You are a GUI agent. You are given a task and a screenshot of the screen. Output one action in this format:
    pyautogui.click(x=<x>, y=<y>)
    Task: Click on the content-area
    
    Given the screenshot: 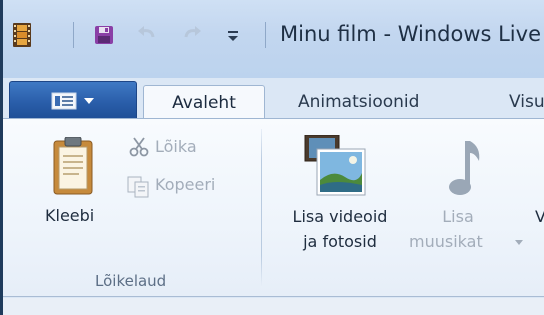 What is the action you would take?
    pyautogui.click(x=273, y=306)
    